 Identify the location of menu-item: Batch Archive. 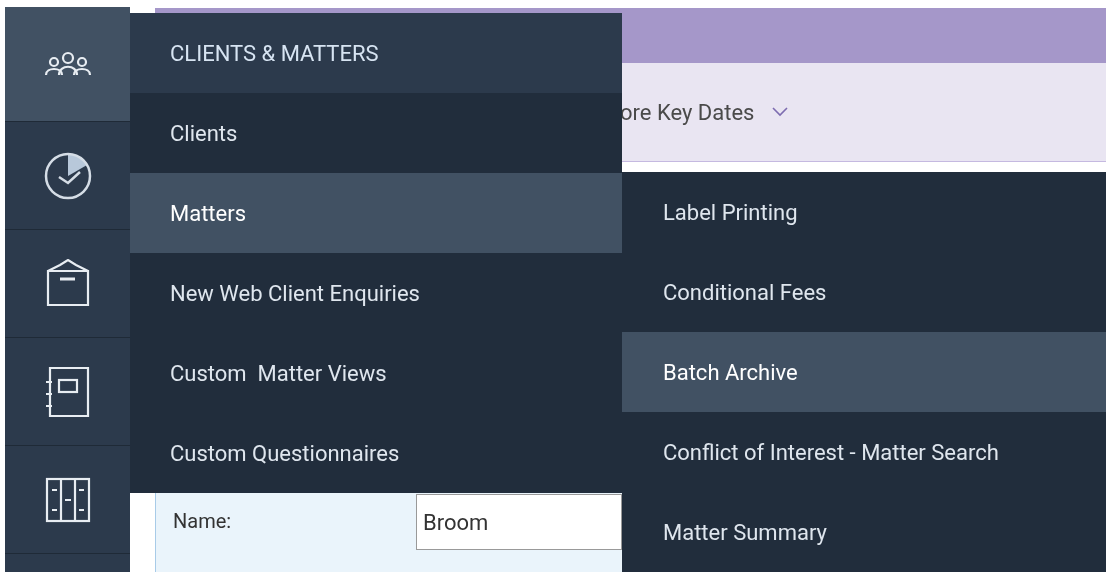
(864, 372).